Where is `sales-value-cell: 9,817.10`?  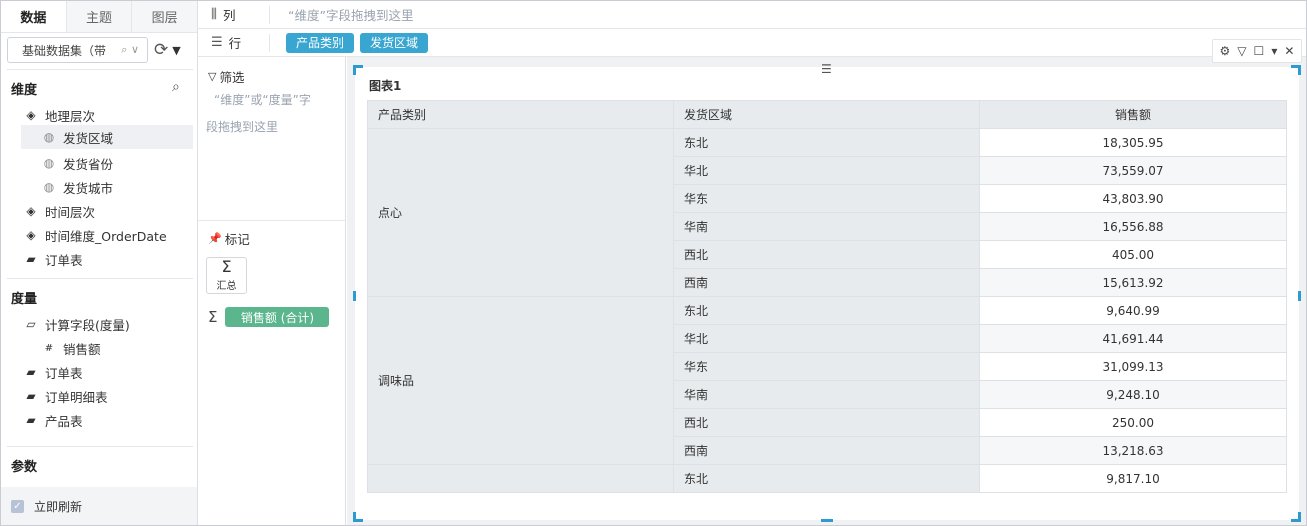 sales-value-cell: 9,817.10 is located at coordinates (1133, 478).